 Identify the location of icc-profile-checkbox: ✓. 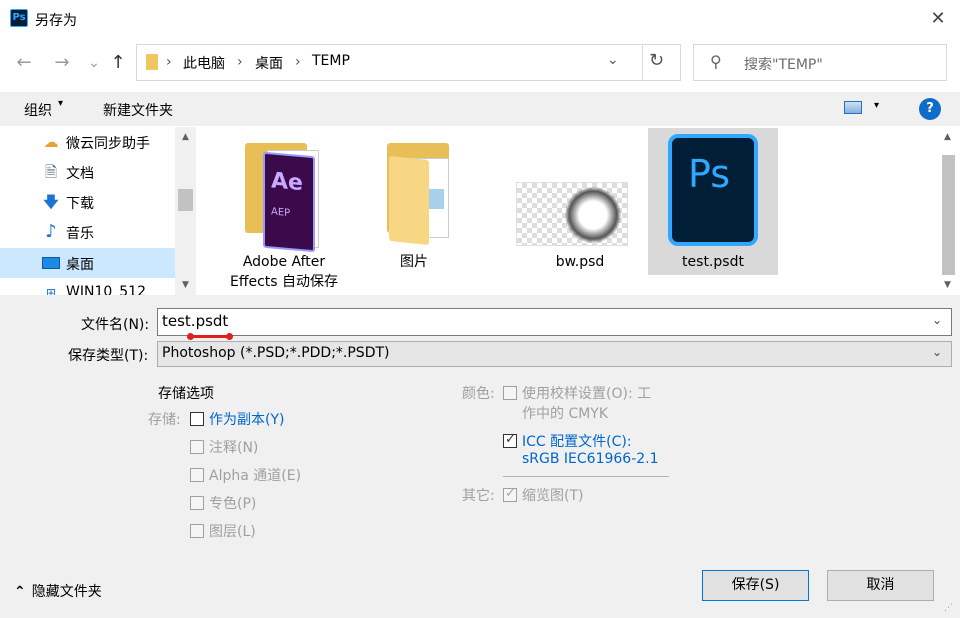
(510, 440).